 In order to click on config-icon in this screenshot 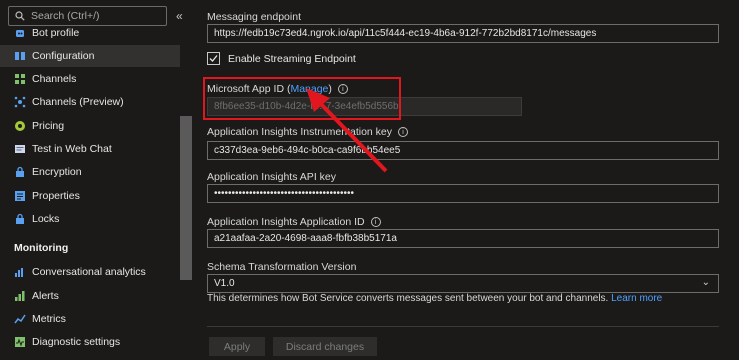, I will do `click(20, 56)`.